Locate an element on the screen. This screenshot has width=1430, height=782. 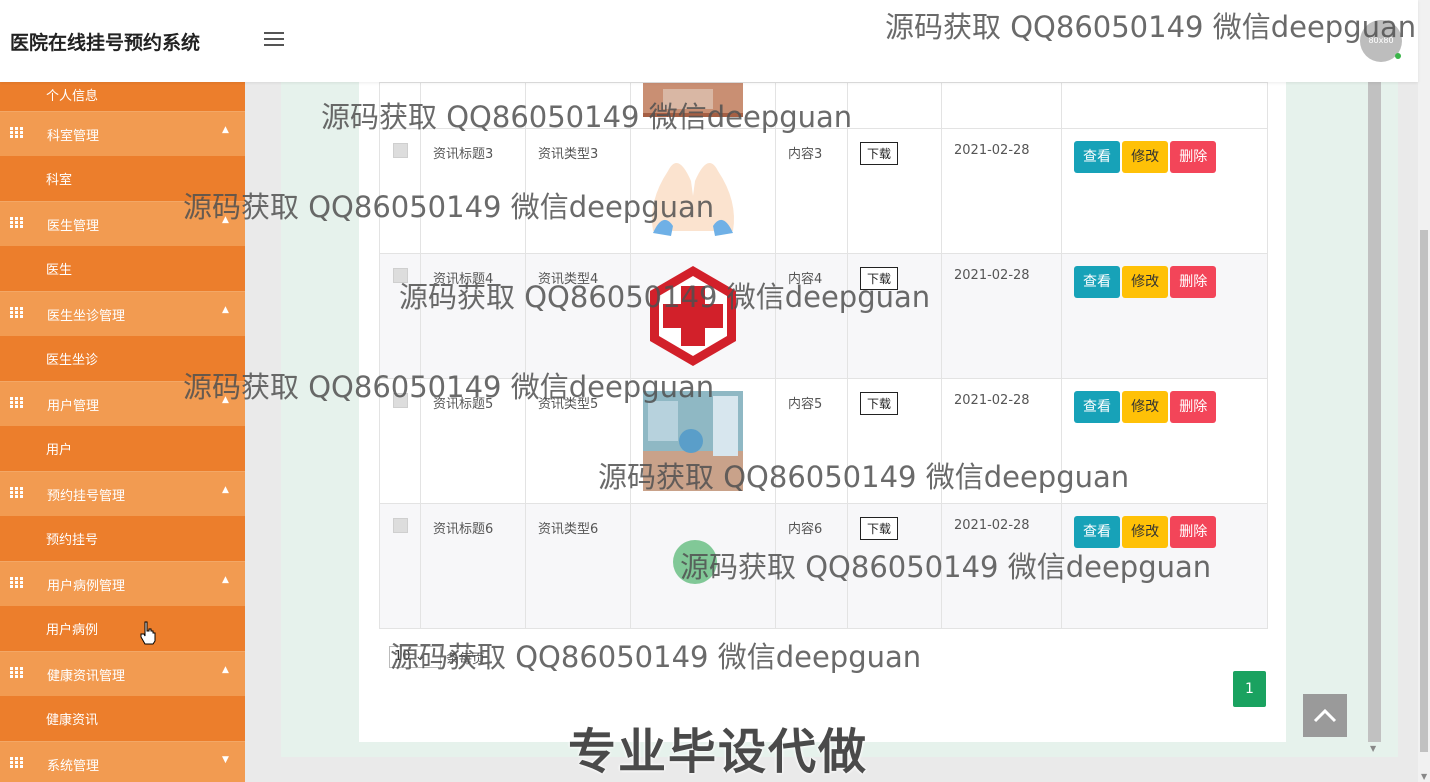
sidebar-group-label: 用户病例管理 is located at coordinates (86, 586).